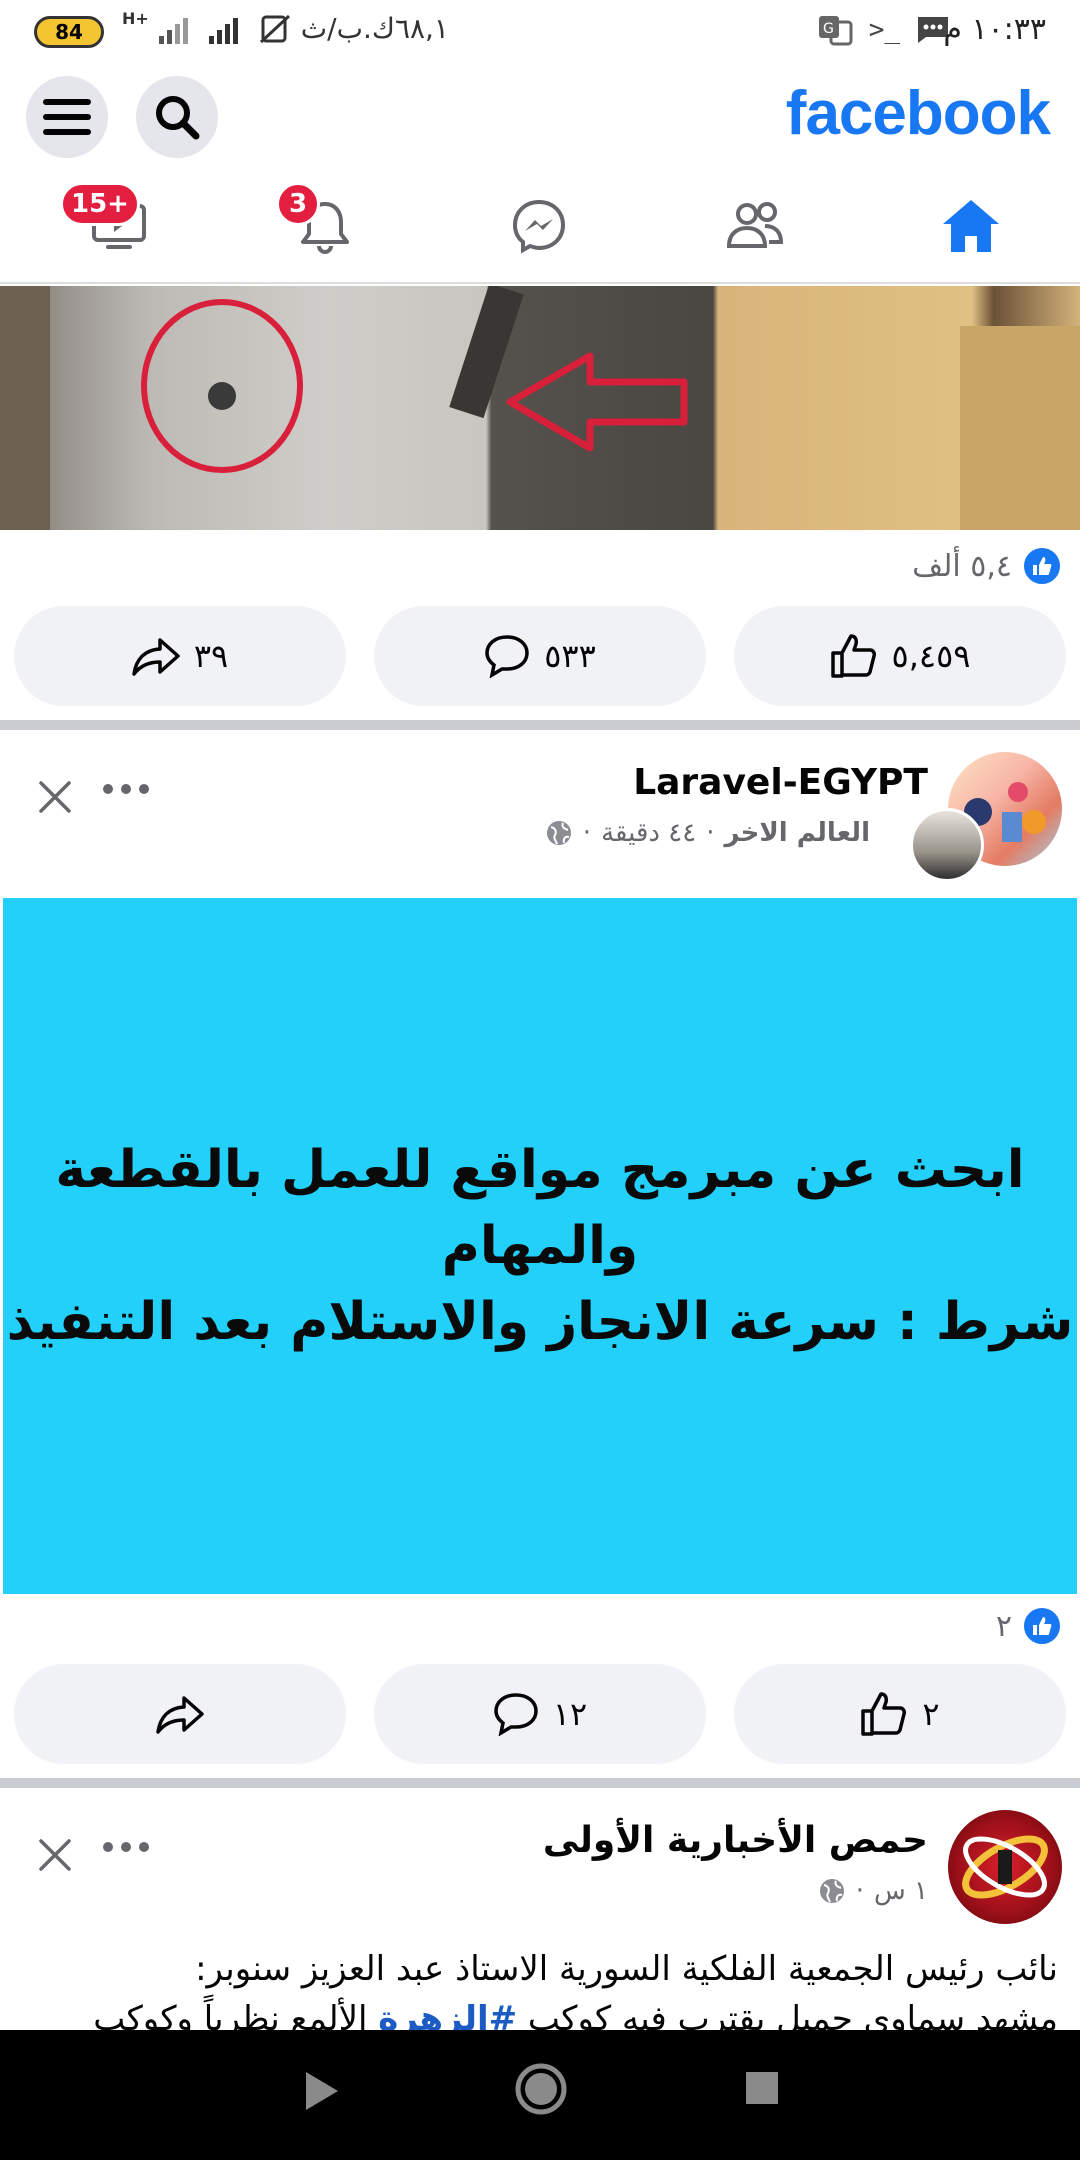 The height and width of the screenshot is (2160, 1080). I want to click on status-bar: 84 H+ ٦٨,١ك.ب/ث G >_ ١٠:٣٣ م, so click(540, 32).